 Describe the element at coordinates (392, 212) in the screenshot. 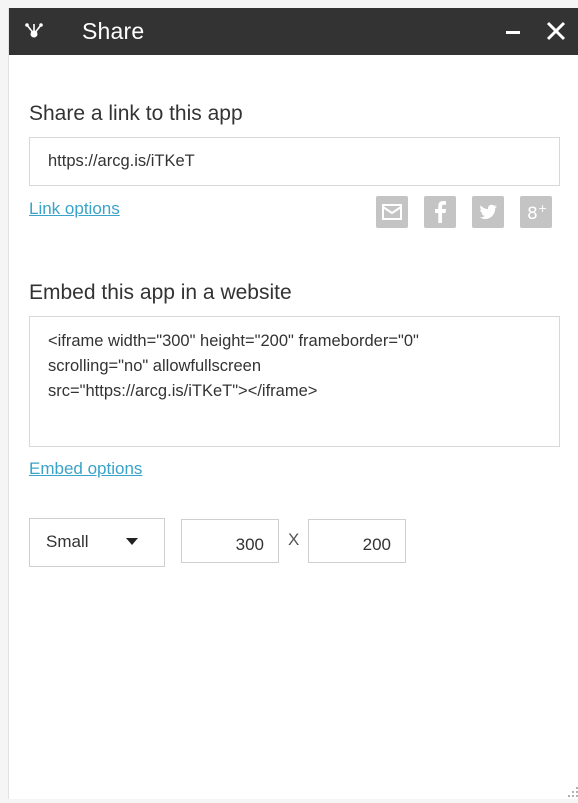

I see `email-icon` at that location.